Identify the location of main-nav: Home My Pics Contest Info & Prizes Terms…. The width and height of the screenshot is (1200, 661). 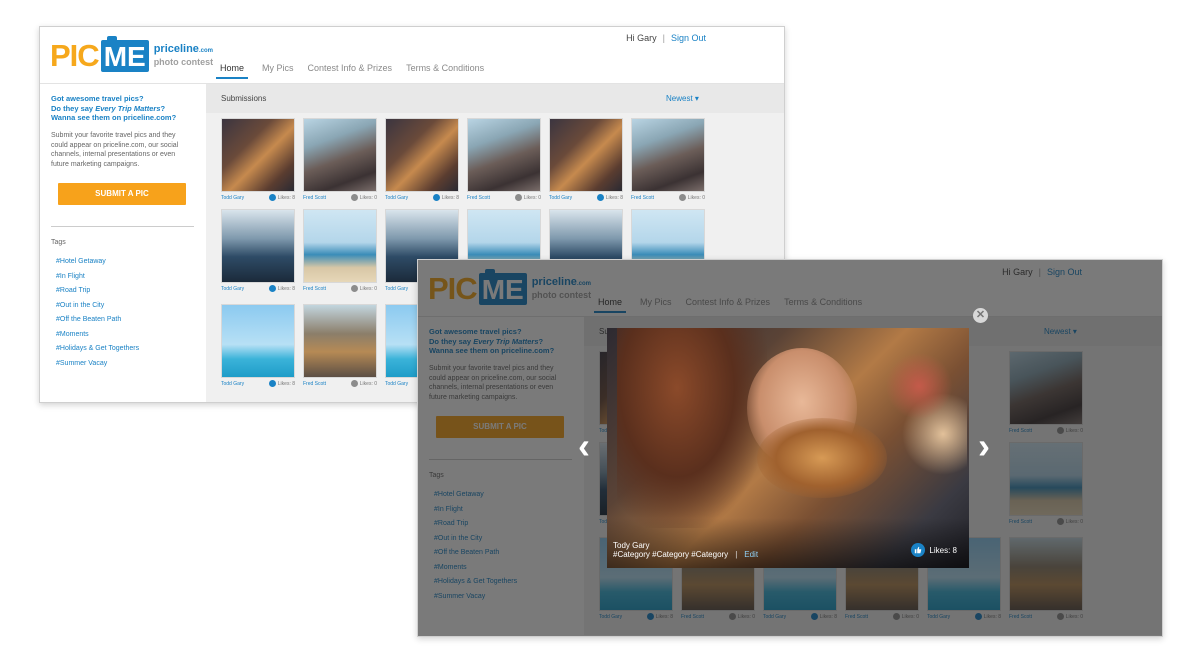
(357, 71).